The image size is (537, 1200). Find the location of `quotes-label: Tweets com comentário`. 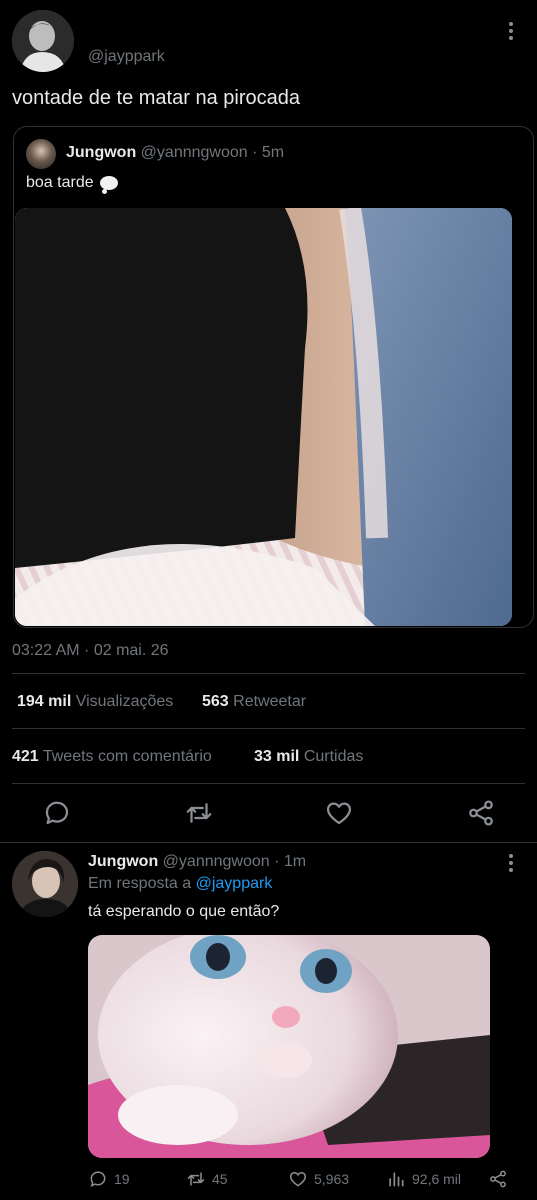

quotes-label: Tweets com comentário is located at coordinates (127, 756).